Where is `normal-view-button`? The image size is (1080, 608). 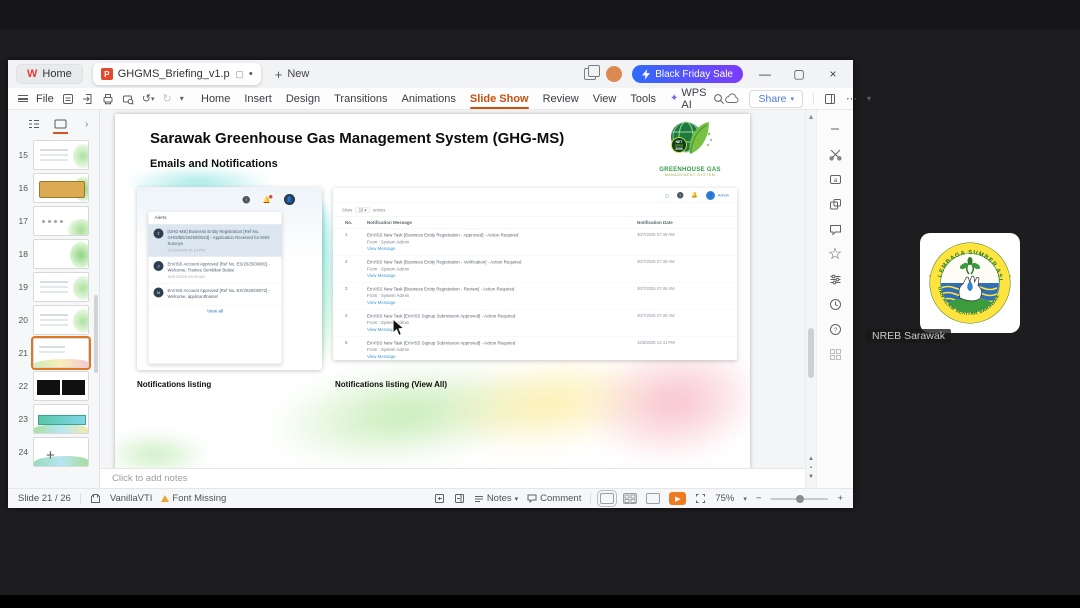 normal-view-button is located at coordinates (607, 498).